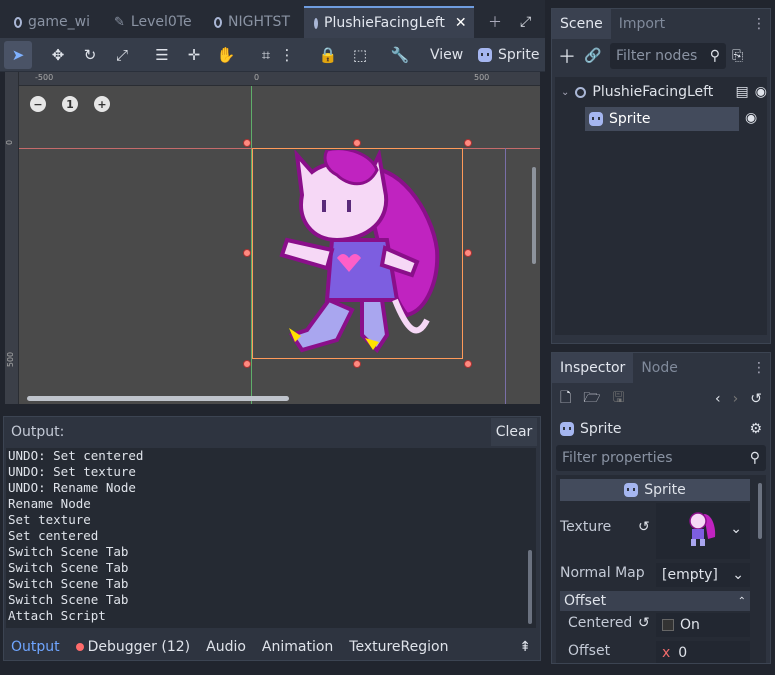 This screenshot has width=775, height=675. Describe the element at coordinates (297, 647) in the screenshot. I see `tab-animation: Animation` at that location.